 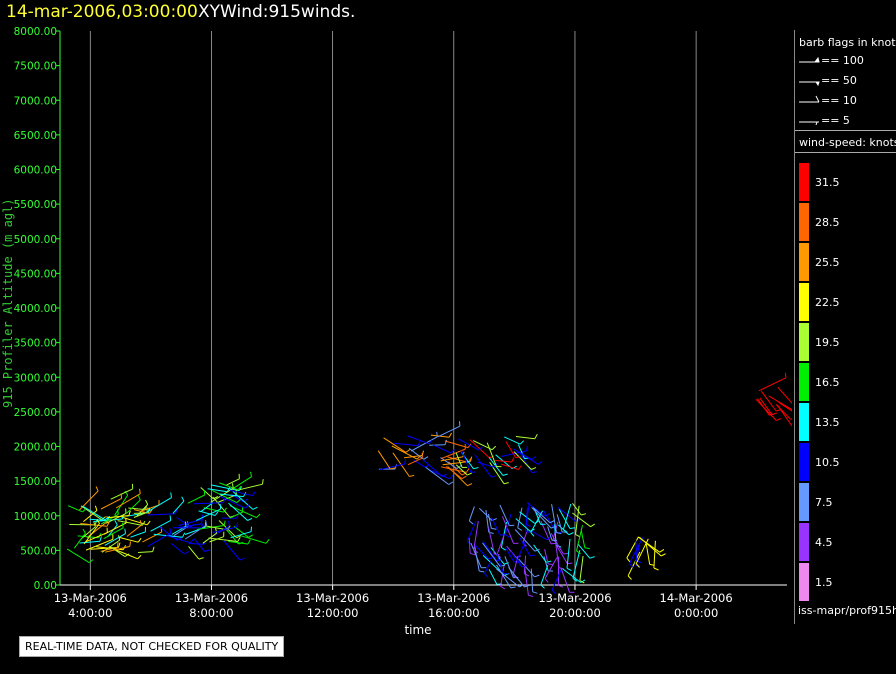 I want to click on y-tick-label: 4000.00, so click(x=35, y=309).